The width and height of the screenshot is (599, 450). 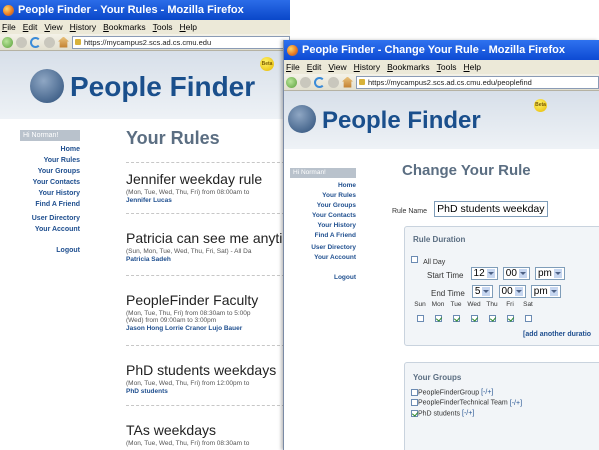 What do you see at coordinates (438, 304) in the screenshot?
I see `weekday-label: Mon` at bounding box center [438, 304].